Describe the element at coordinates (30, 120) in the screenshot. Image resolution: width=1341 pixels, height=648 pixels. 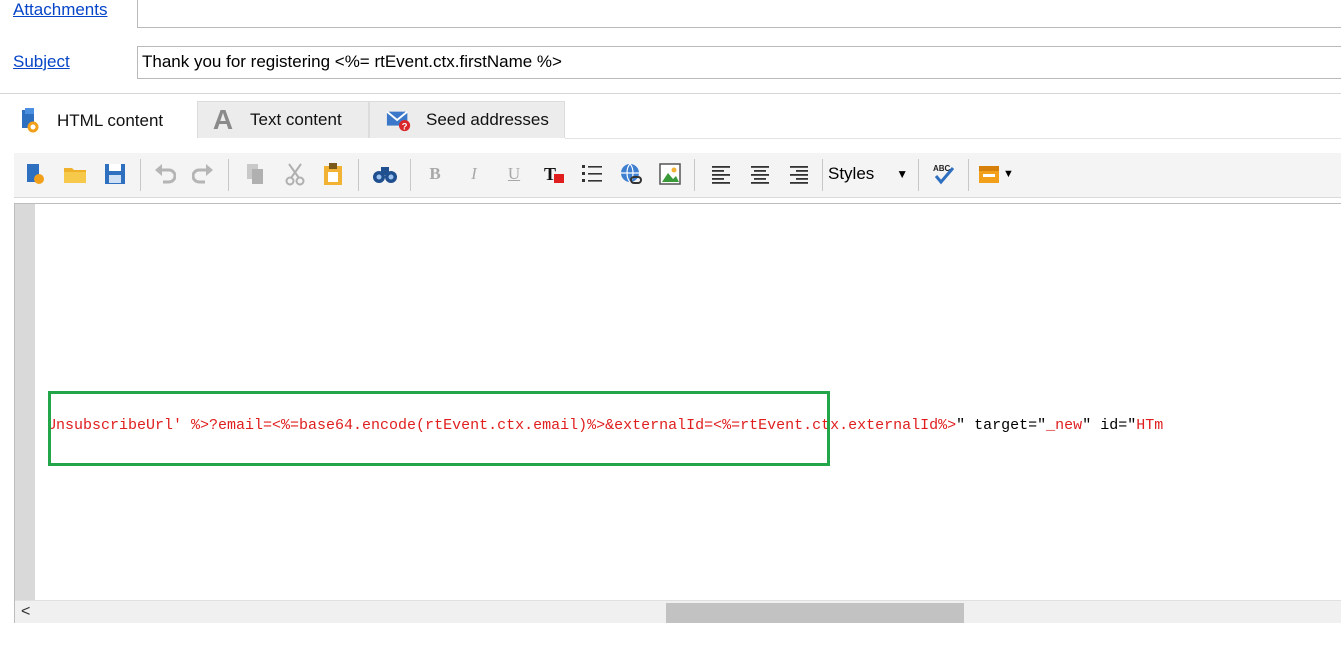
I see `html-page-icon` at that location.